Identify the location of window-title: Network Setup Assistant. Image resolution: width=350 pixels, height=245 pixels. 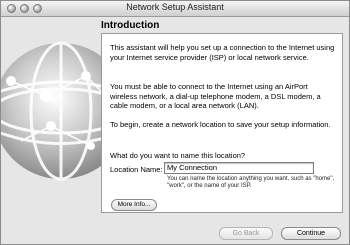
(175, 7).